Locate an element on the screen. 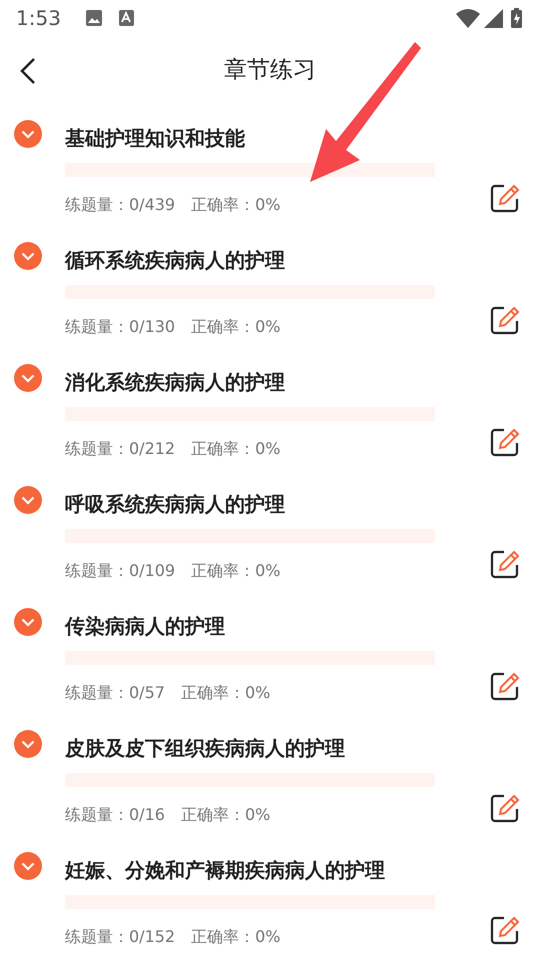  wifi-icon is located at coordinates (468, 18).